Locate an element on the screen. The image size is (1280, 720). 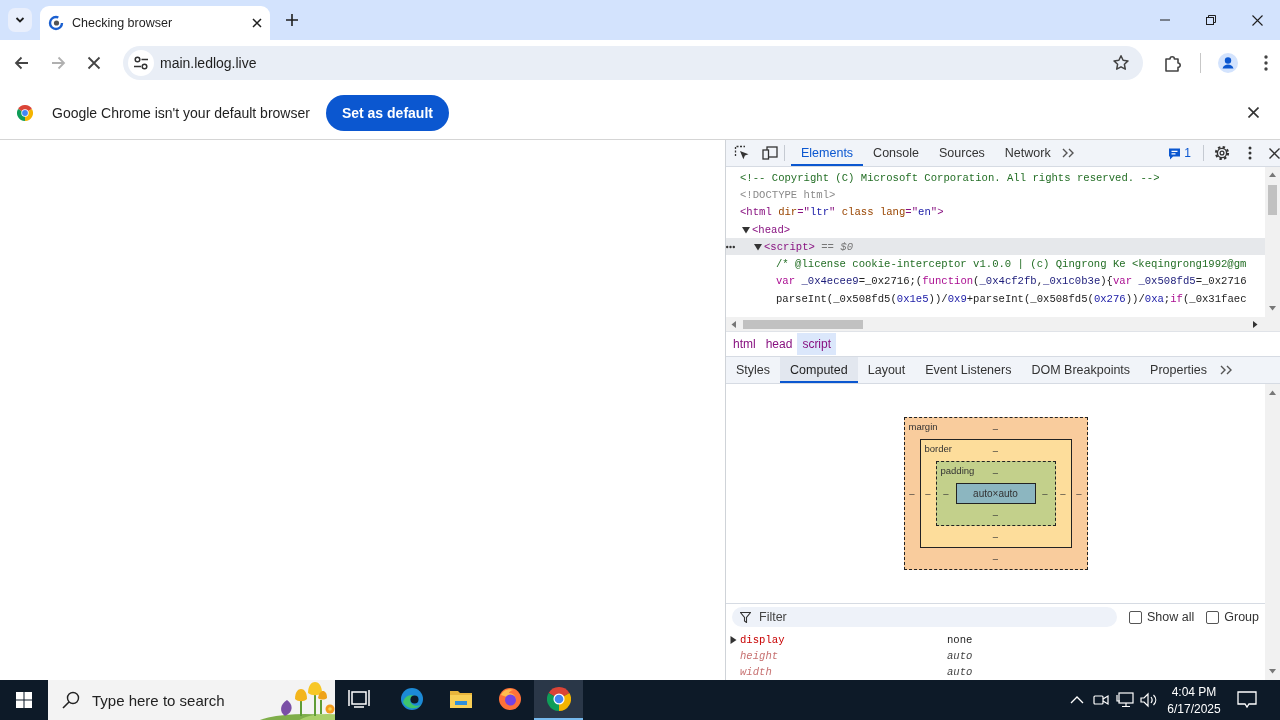
dom-tree-row: <html dir="ltr" class lang="en"> is located at coordinates (995, 212).